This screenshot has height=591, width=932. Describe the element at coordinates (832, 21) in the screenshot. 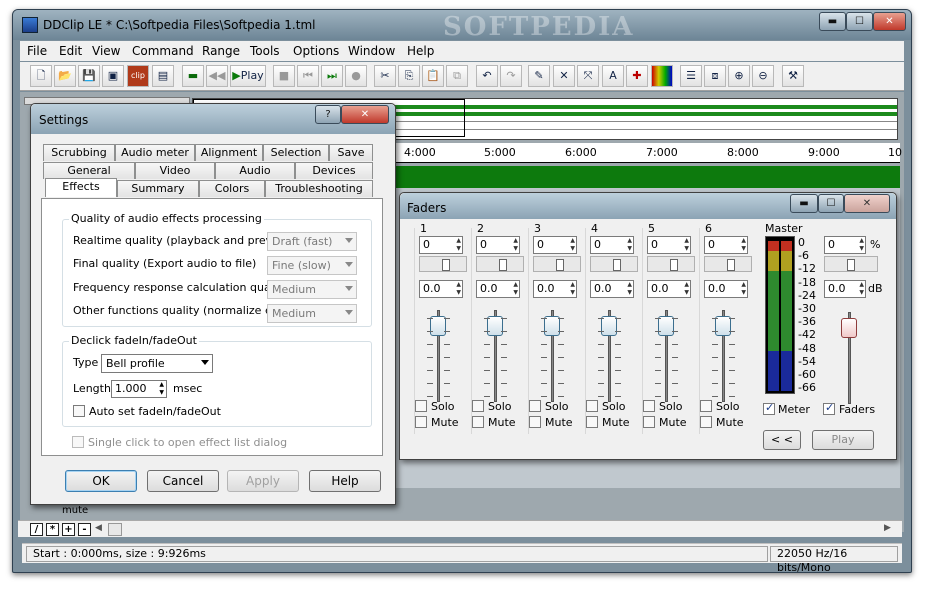

I see `minimize-button: ▬` at that location.